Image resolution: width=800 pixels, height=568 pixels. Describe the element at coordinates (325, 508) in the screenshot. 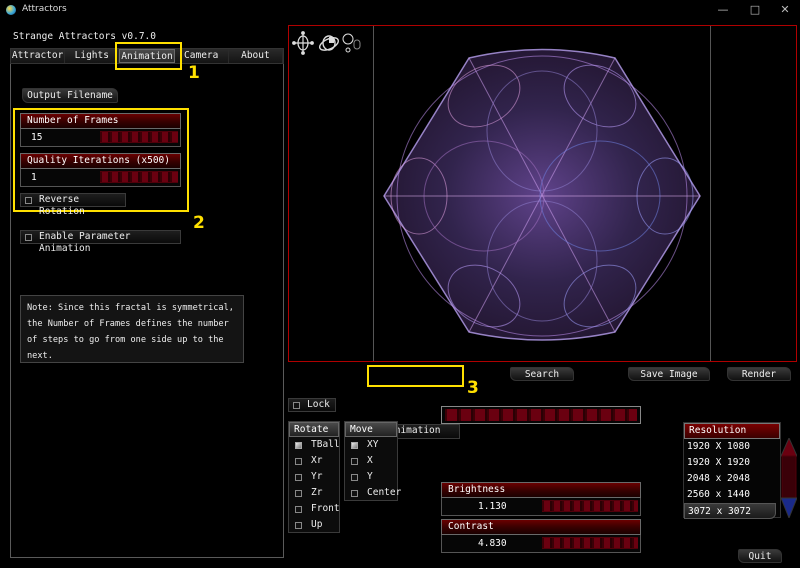

I see `option-label: Front` at that location.